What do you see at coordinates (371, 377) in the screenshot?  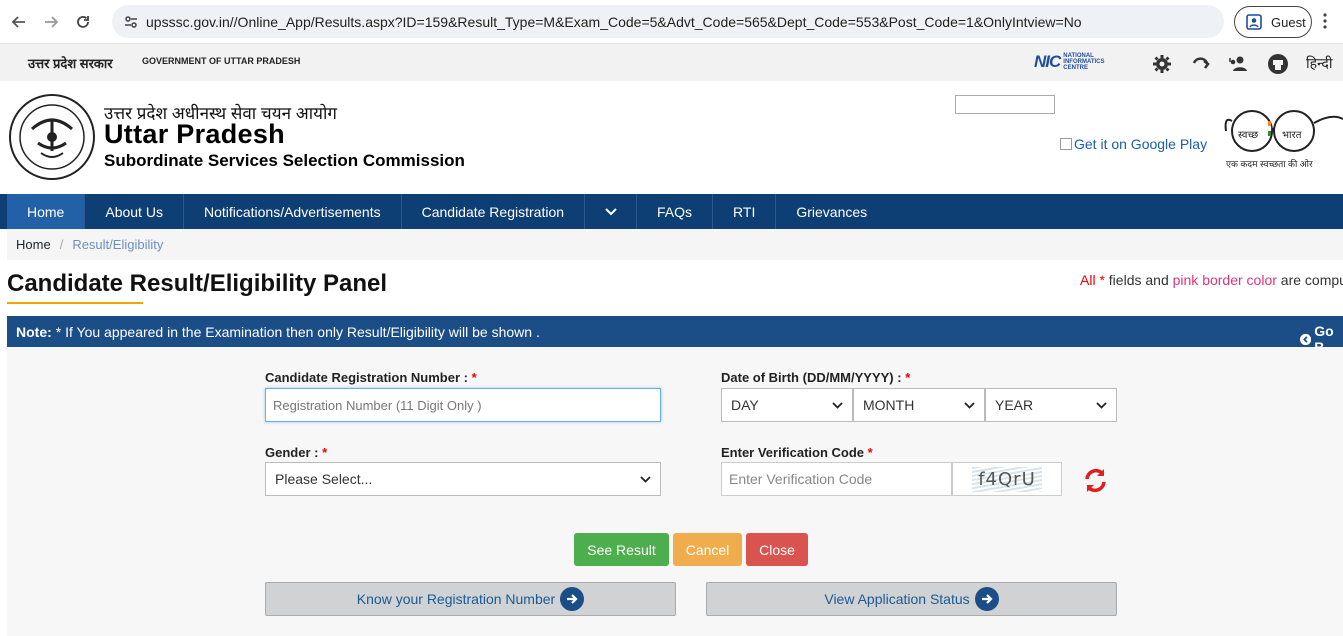 I see `reg-number-label: Candidate Registration Number : *` at bounding box center [371, 377].